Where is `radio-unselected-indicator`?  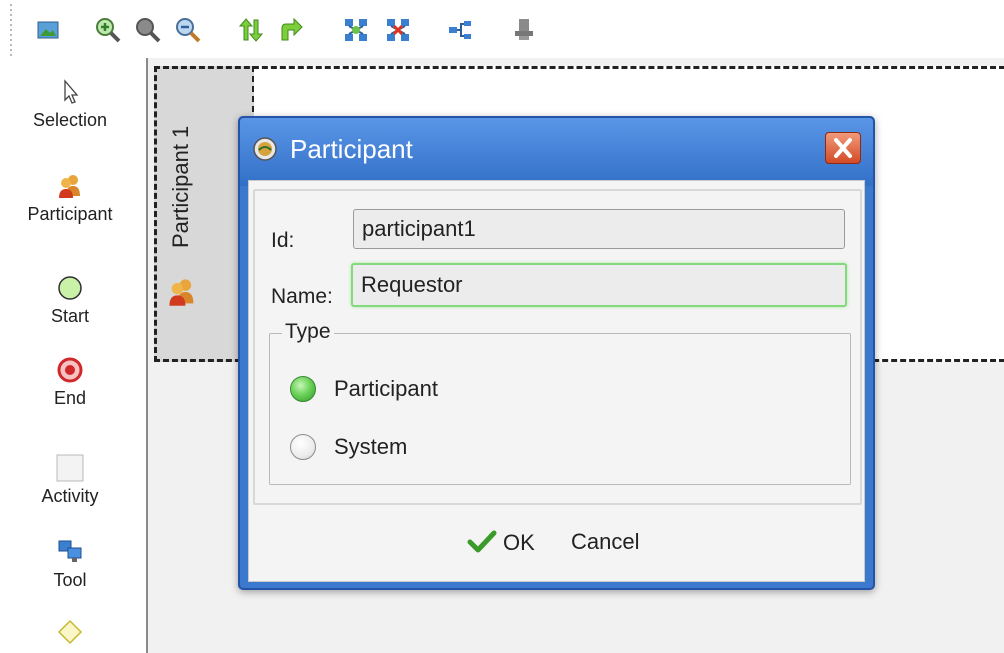 radio-unselected-indicator is located at coordinates (303, 447).